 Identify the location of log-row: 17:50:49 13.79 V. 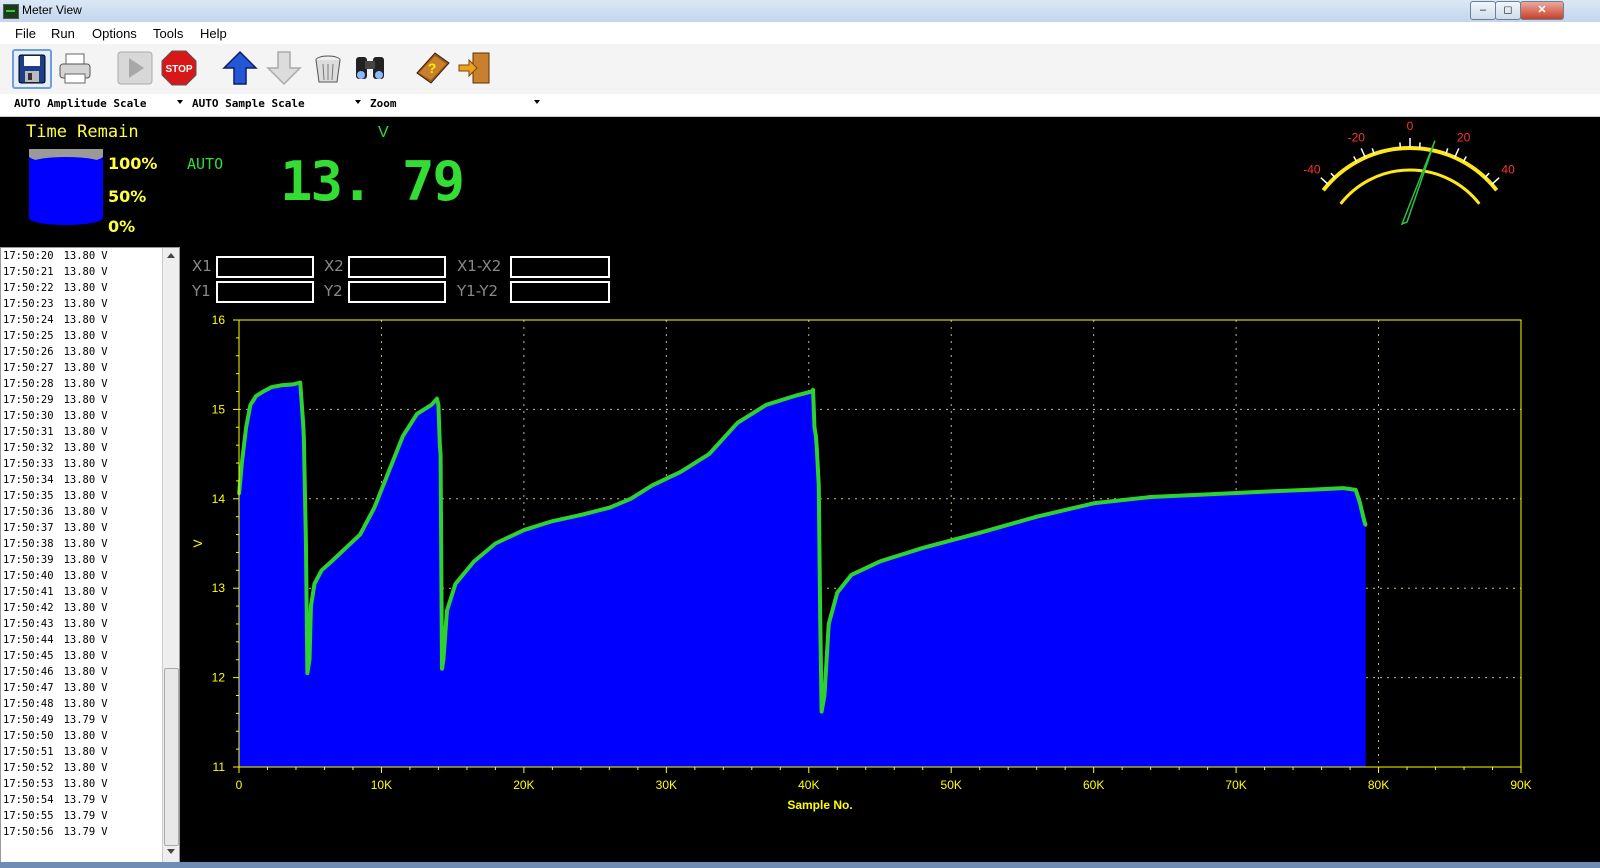
(55, 722).